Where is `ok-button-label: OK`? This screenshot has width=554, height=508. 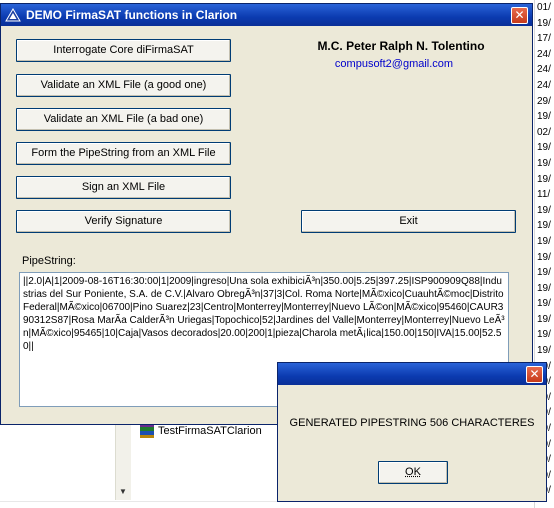
ok-button-label: OK is located at coordinates (413, 472).